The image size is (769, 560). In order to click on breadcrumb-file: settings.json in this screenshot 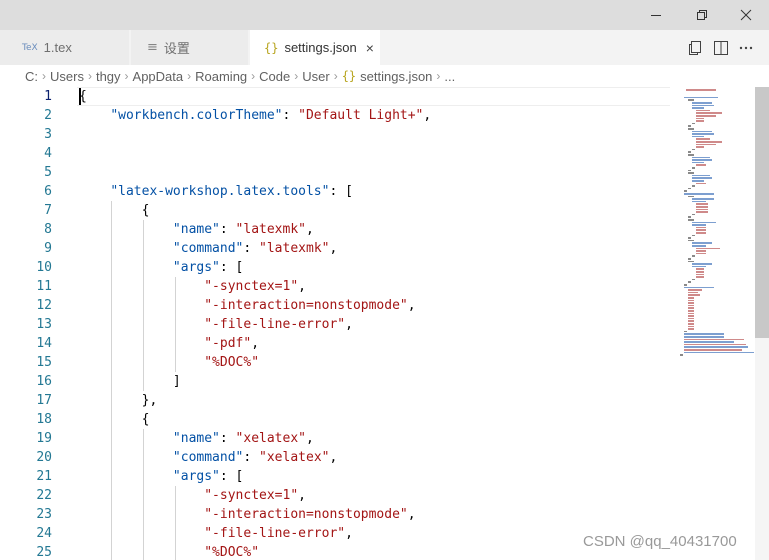, I will do `click(396, 76)`.